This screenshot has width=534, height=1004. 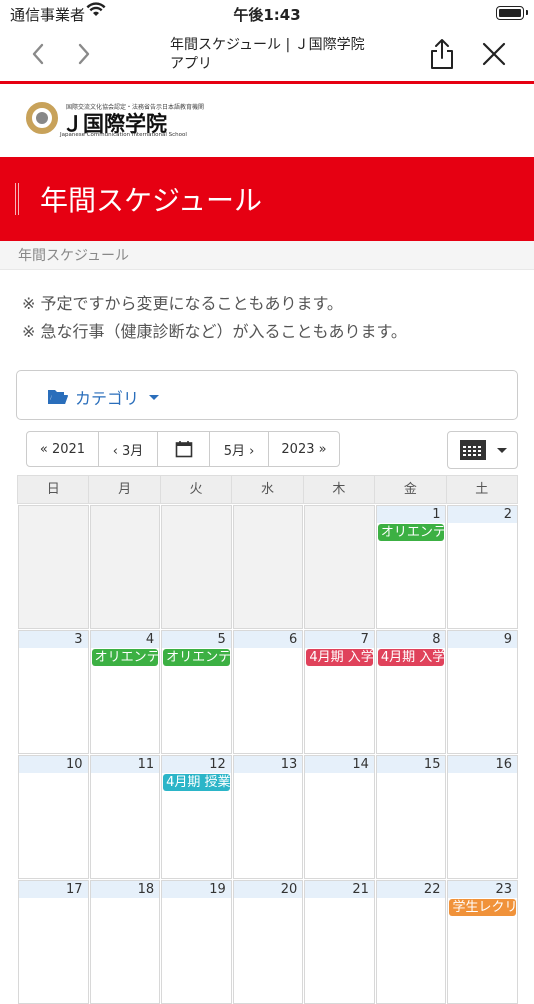 What do you see at coordinates (340, 489) in the screenshot?
I see `weekday-label: 木` at bounding box center [340, 489].